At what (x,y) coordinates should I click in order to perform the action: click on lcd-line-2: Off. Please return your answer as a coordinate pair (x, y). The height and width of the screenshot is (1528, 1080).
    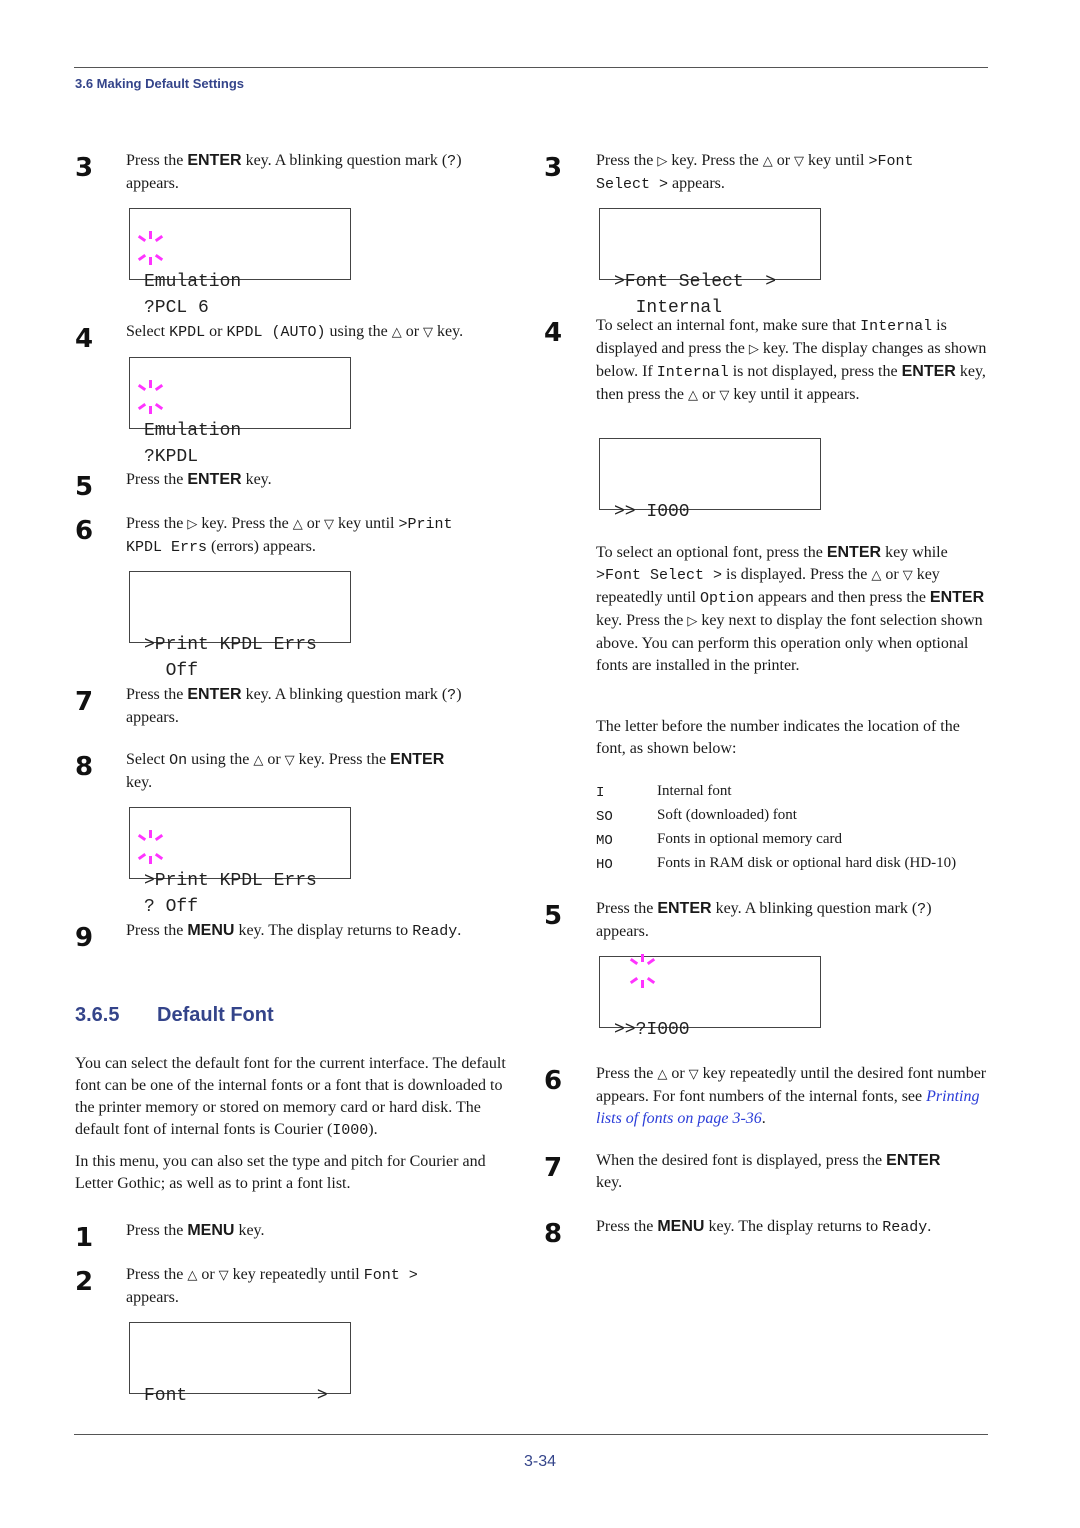
    Looking at the image, I should click on (171, 671).